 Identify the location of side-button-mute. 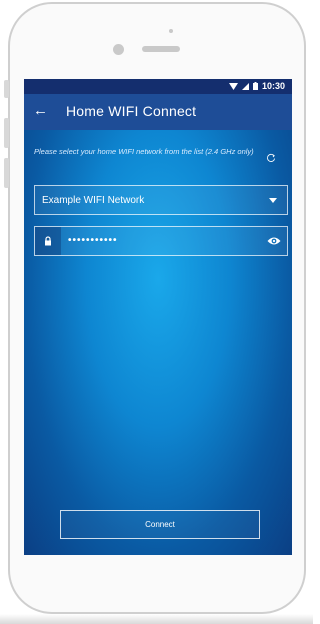
(6, 89).